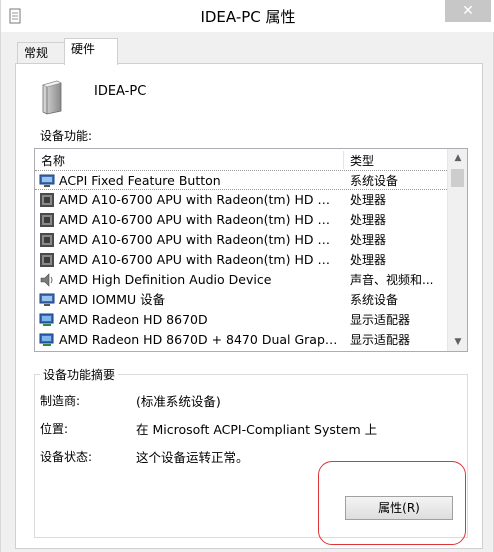  I want to click on column-separator, so click(343, 160).